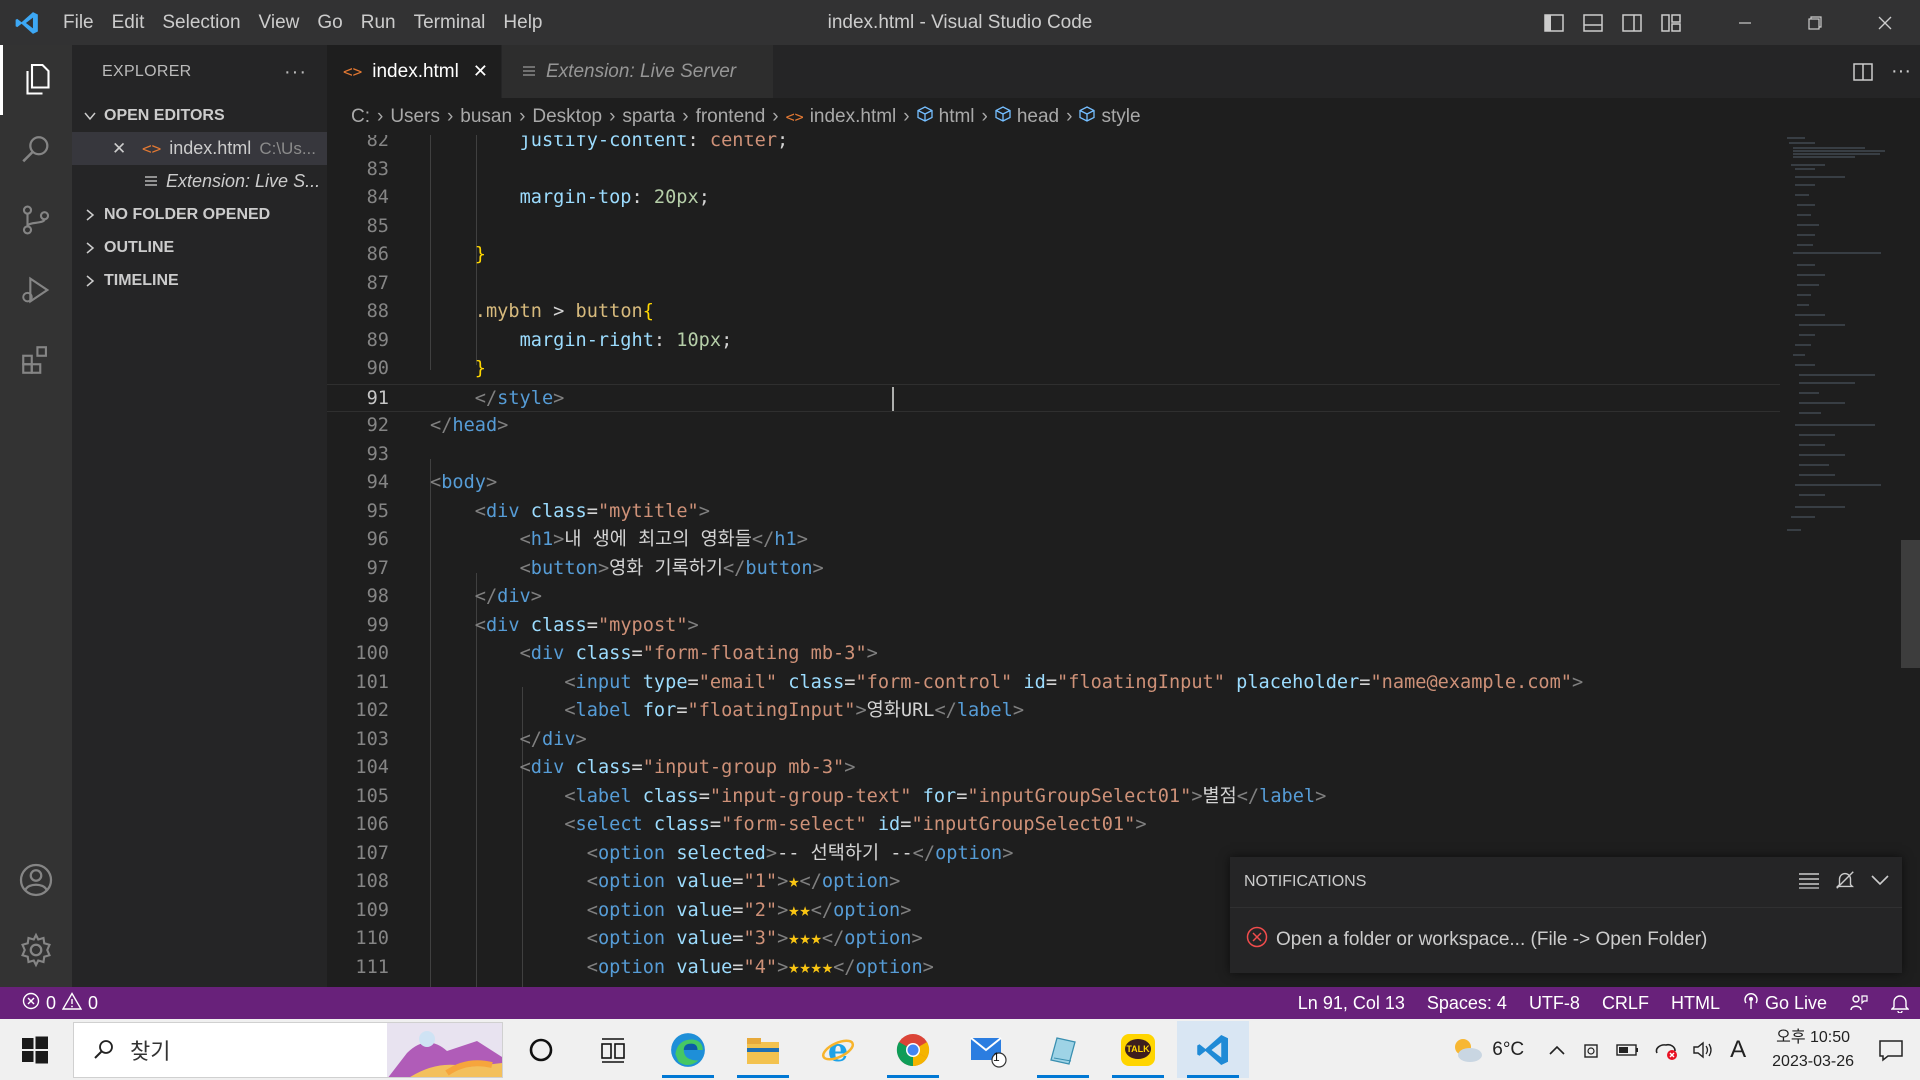  Describe the element at coordinates (78, 22) in the screenshot. I see `menu-file: File` at that location.